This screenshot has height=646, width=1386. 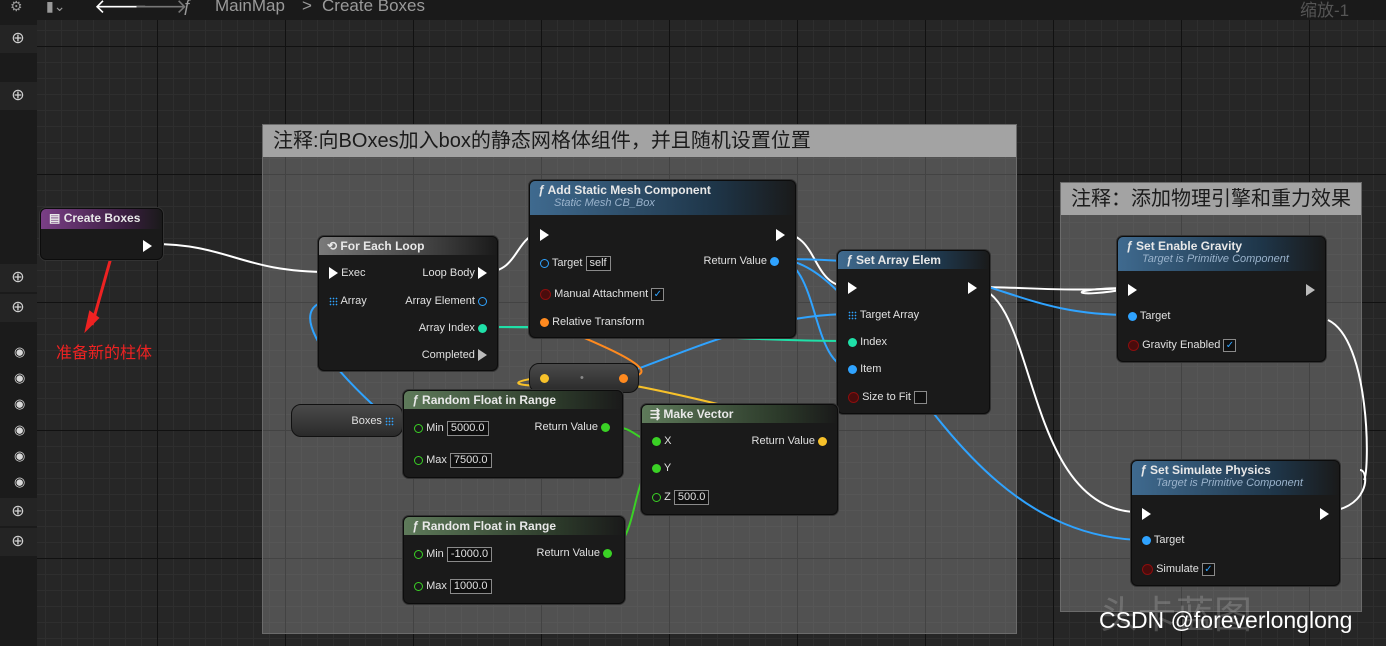 What do you see at coordinates (332, 246) in the screenshot?
I see `loop-icon: ⟲` at bounding box center [332, 246].